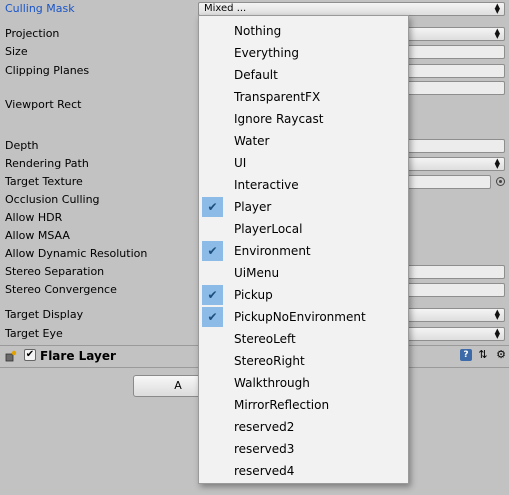 Image resolution: width=509 pixels, height=495 pixels. Describe the element at coordinates (303, 427) in the screenshot. I see `layer-option: reserved2` at that location.